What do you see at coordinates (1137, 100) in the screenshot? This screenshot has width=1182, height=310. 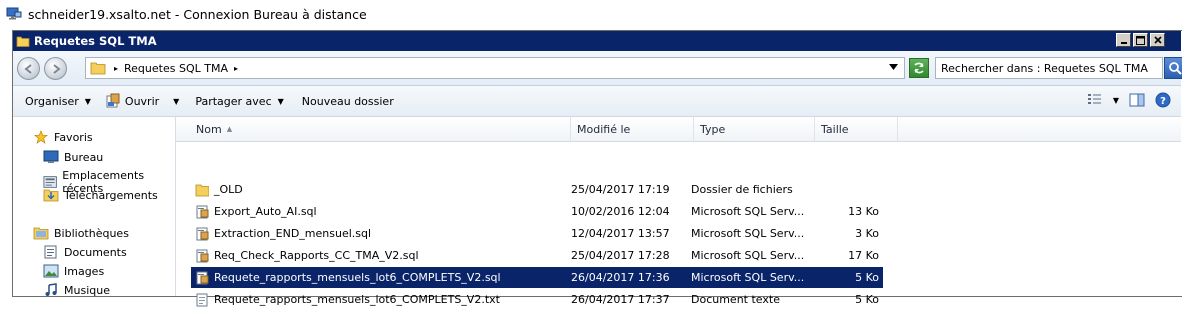 I see `preview-pane-icon` at bounding box center [1137, 100].